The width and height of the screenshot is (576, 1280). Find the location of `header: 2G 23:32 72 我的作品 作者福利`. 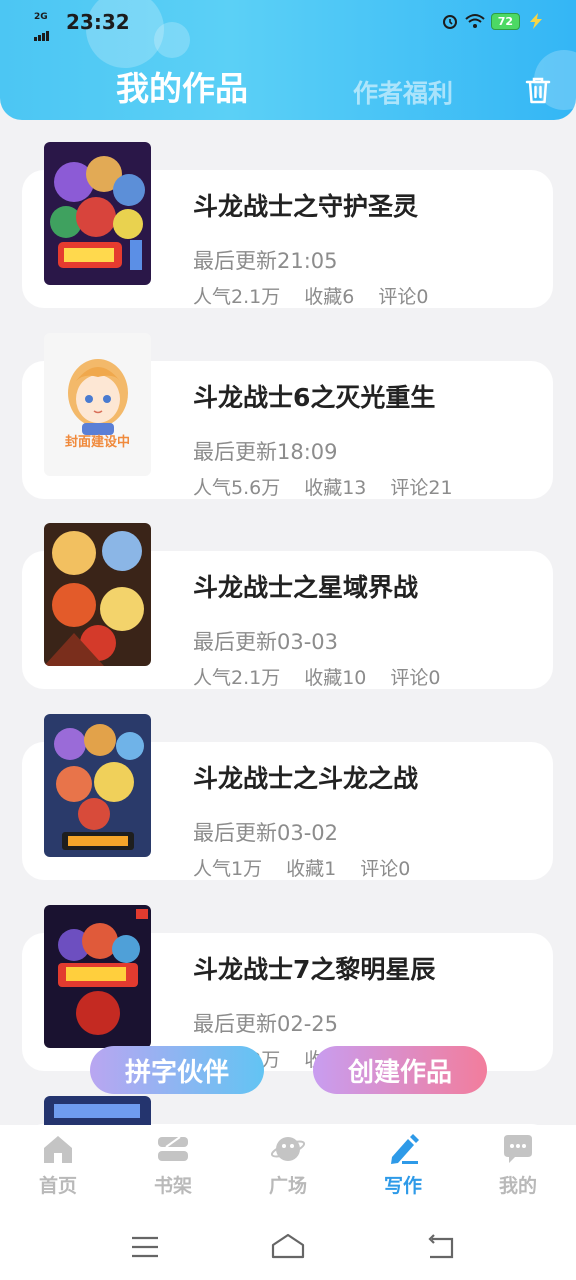

header: 2G 23:32 72 我的作品 作者福利 is located at coordinates (288, 60).